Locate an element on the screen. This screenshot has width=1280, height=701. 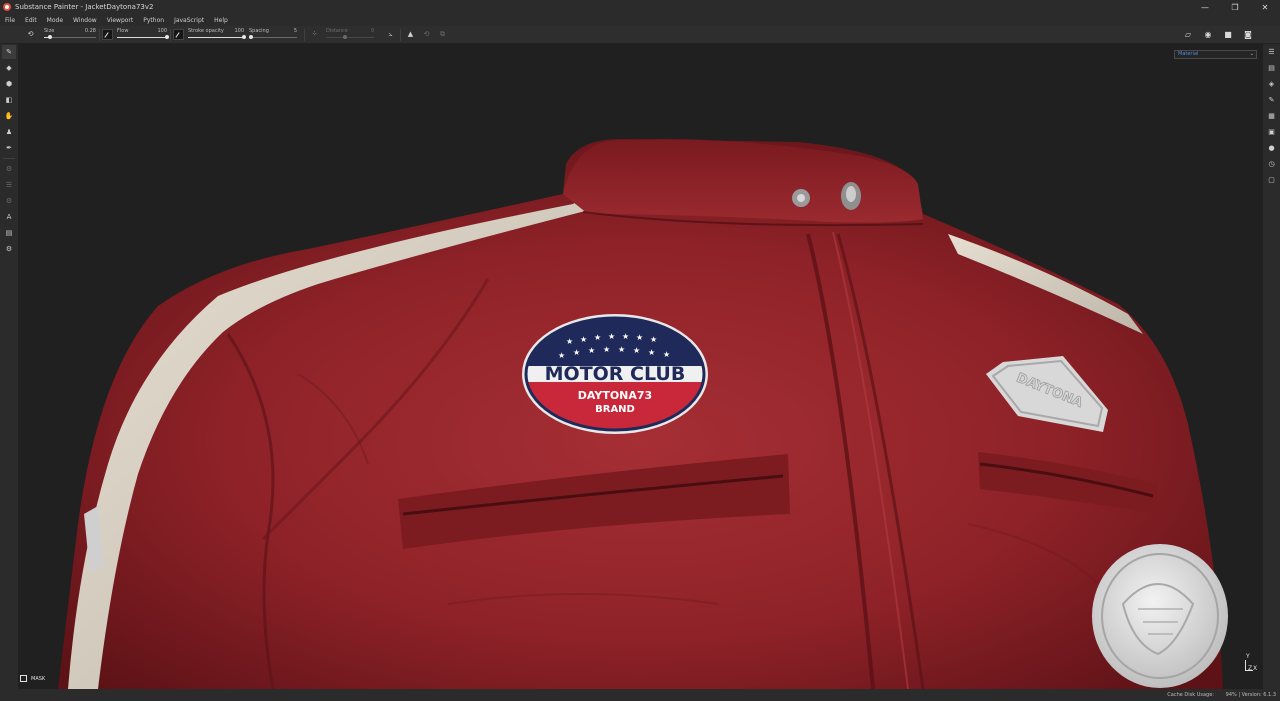
flow-value: 100 is located at coordinates (162, 31).